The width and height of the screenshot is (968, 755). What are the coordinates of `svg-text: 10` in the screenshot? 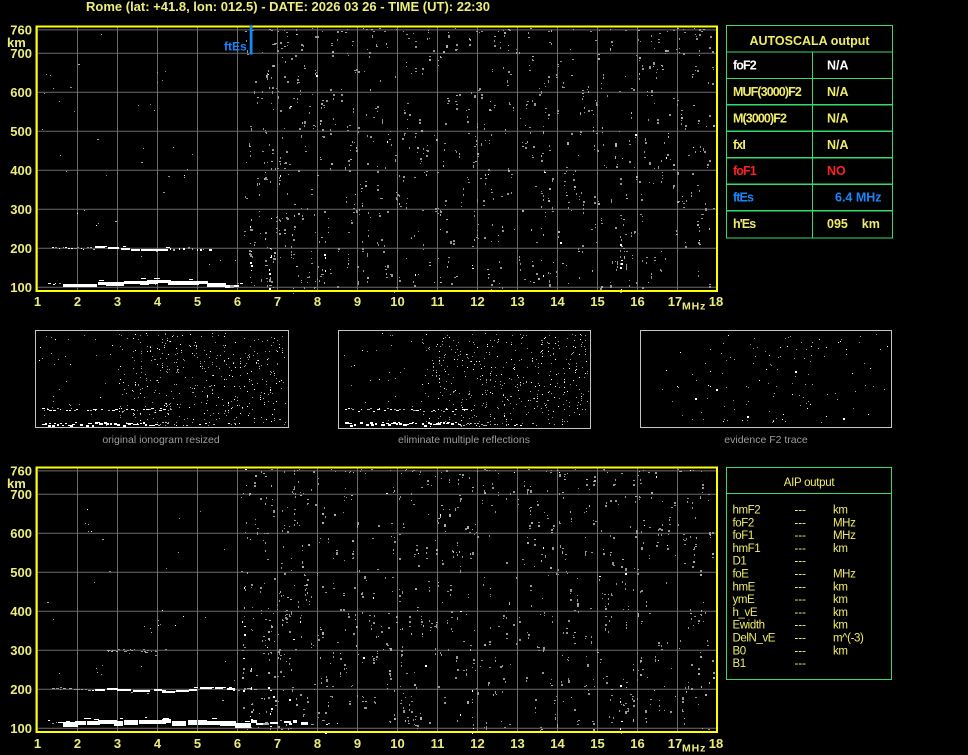 It's located at (397, 301).